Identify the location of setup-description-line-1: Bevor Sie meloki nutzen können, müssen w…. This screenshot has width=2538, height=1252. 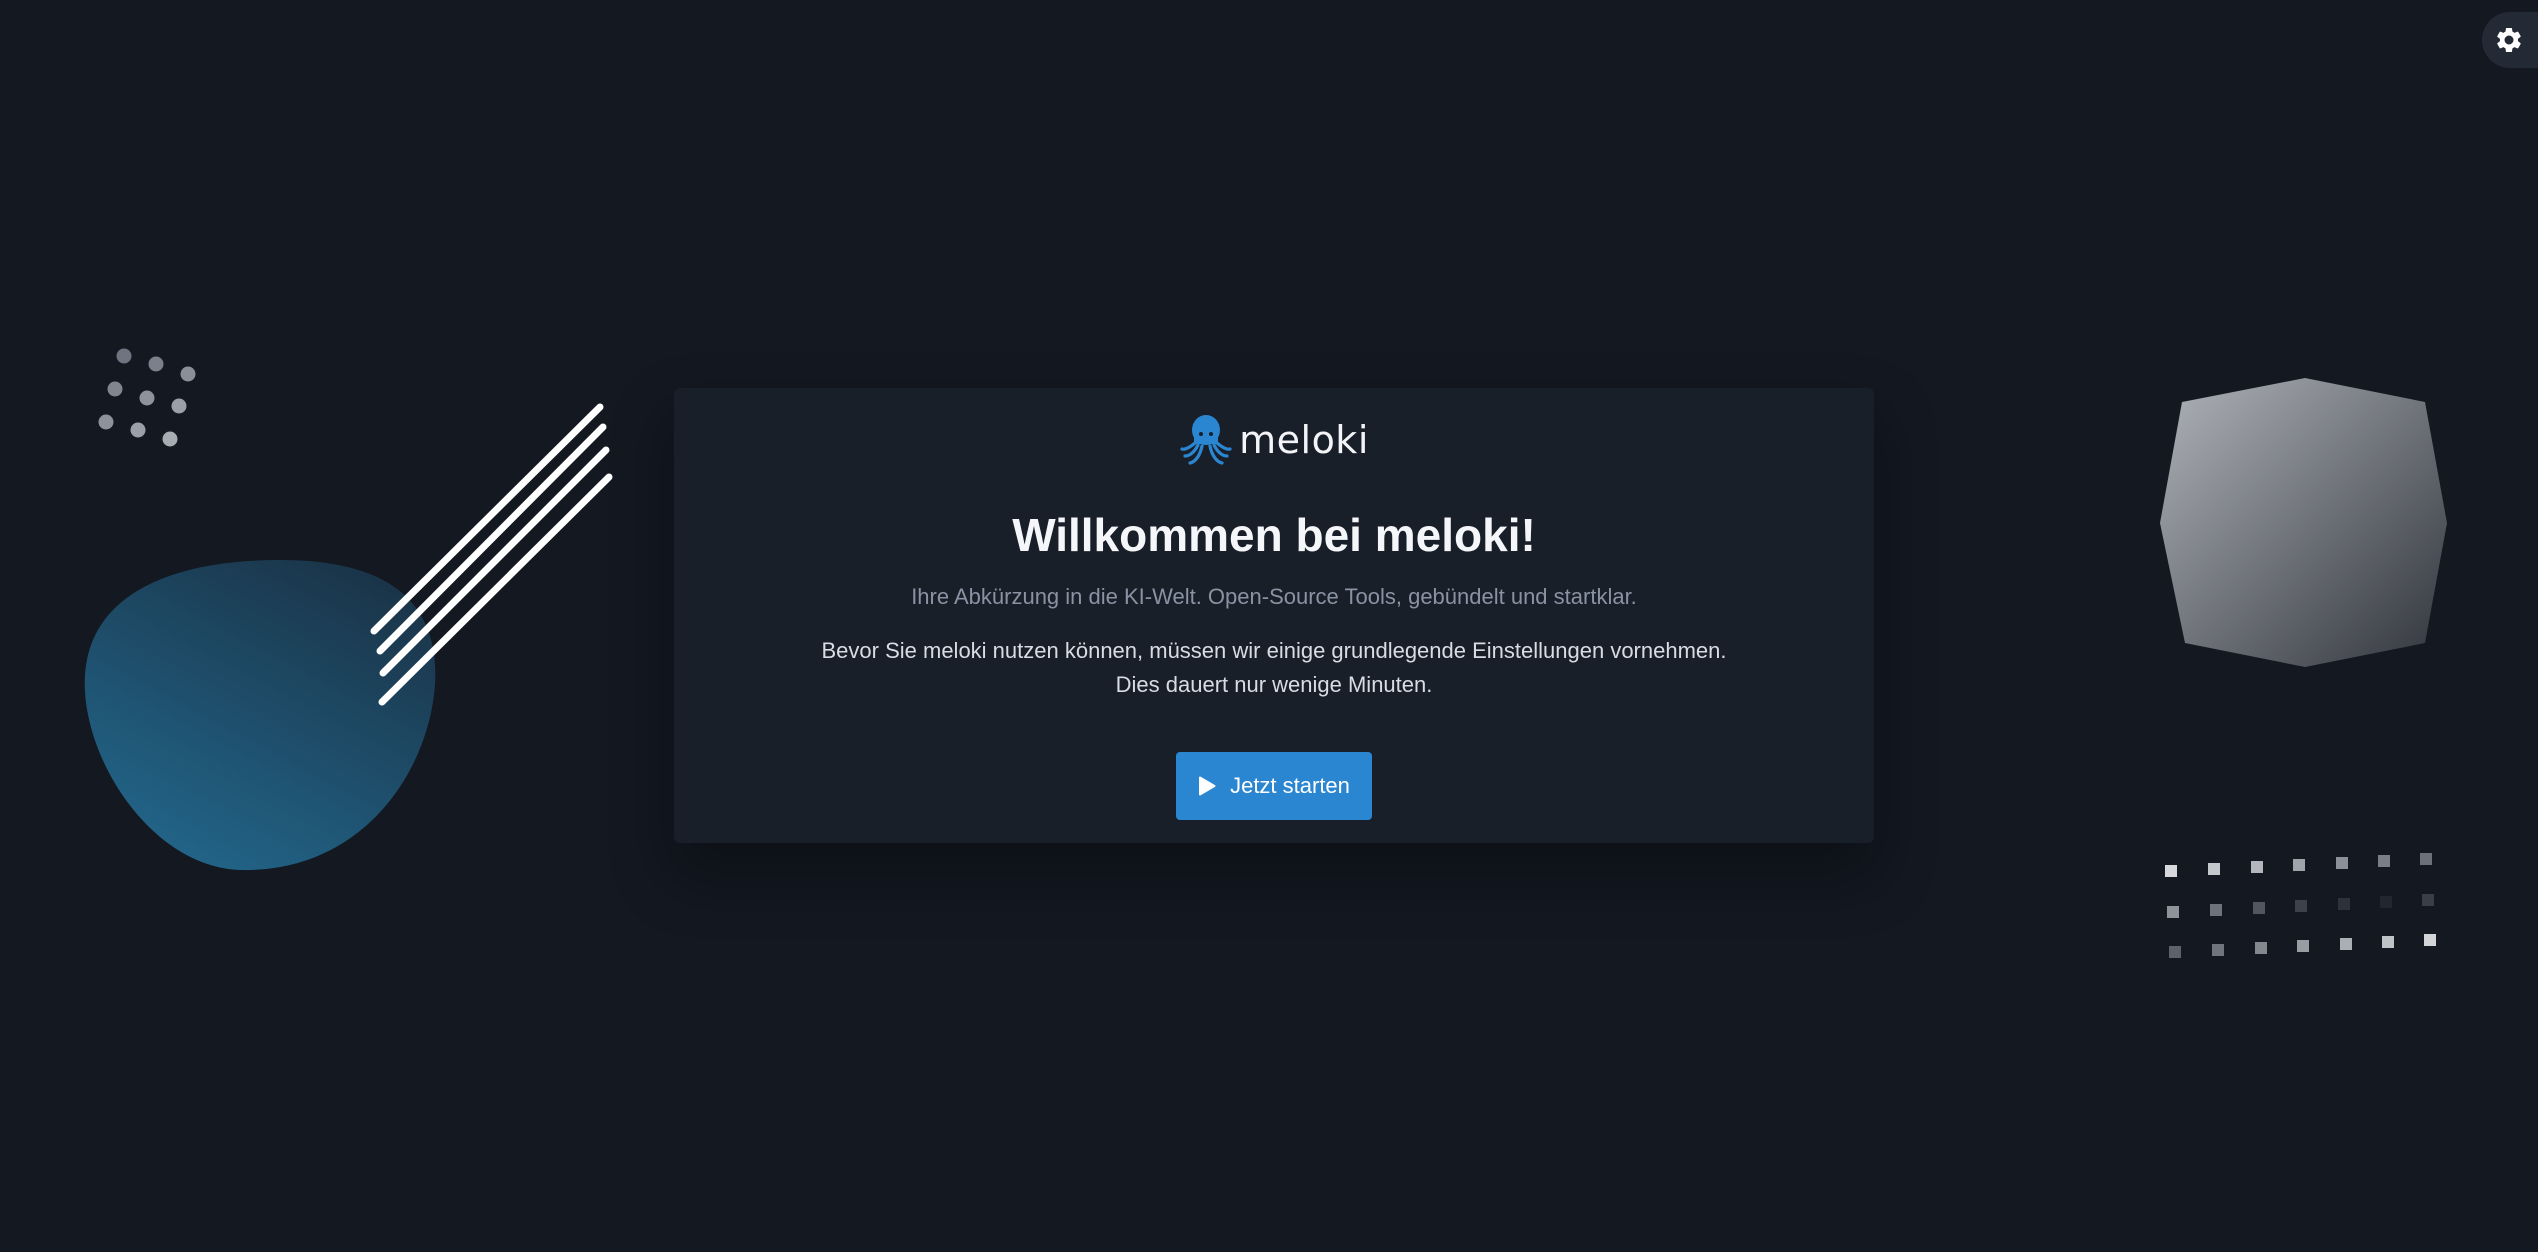
(1274, 650).